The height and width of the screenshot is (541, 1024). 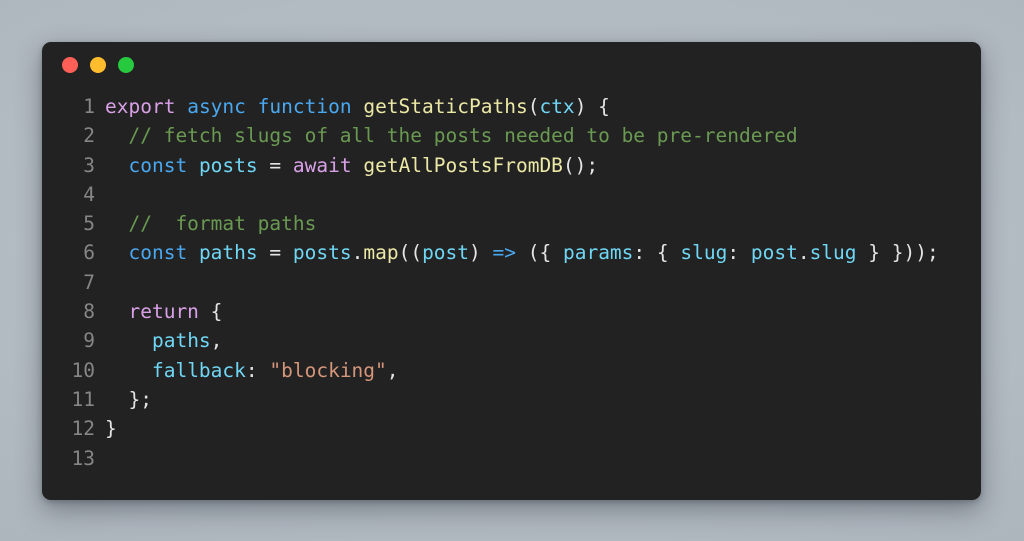 What do you see at coordinates (83, 458) in the screenshot?
I see `line-number: 13` at bounding box center [83, 458].